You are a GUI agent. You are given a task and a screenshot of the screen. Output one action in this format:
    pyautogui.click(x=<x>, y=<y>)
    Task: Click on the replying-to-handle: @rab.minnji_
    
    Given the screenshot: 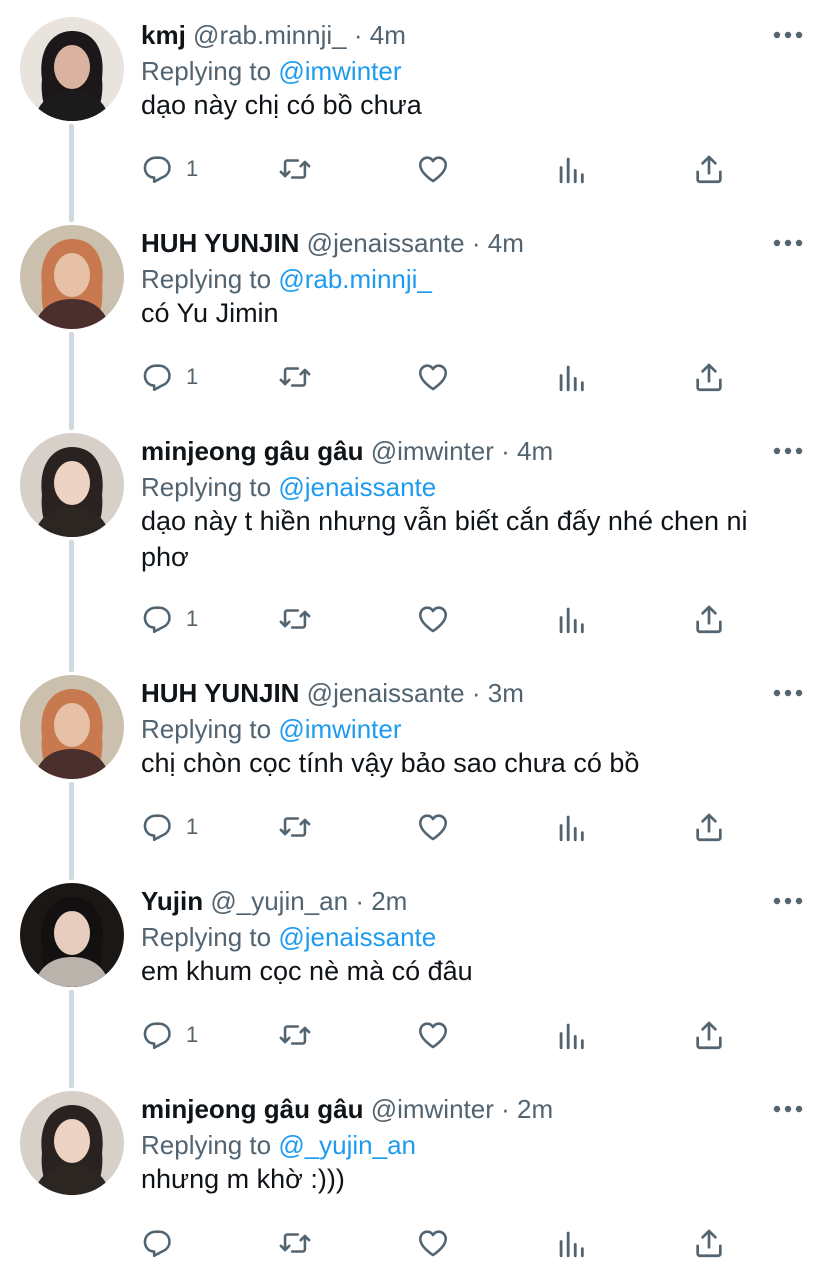 What is the action you would take?
    pyautogui.click(x=355, y=279)
    